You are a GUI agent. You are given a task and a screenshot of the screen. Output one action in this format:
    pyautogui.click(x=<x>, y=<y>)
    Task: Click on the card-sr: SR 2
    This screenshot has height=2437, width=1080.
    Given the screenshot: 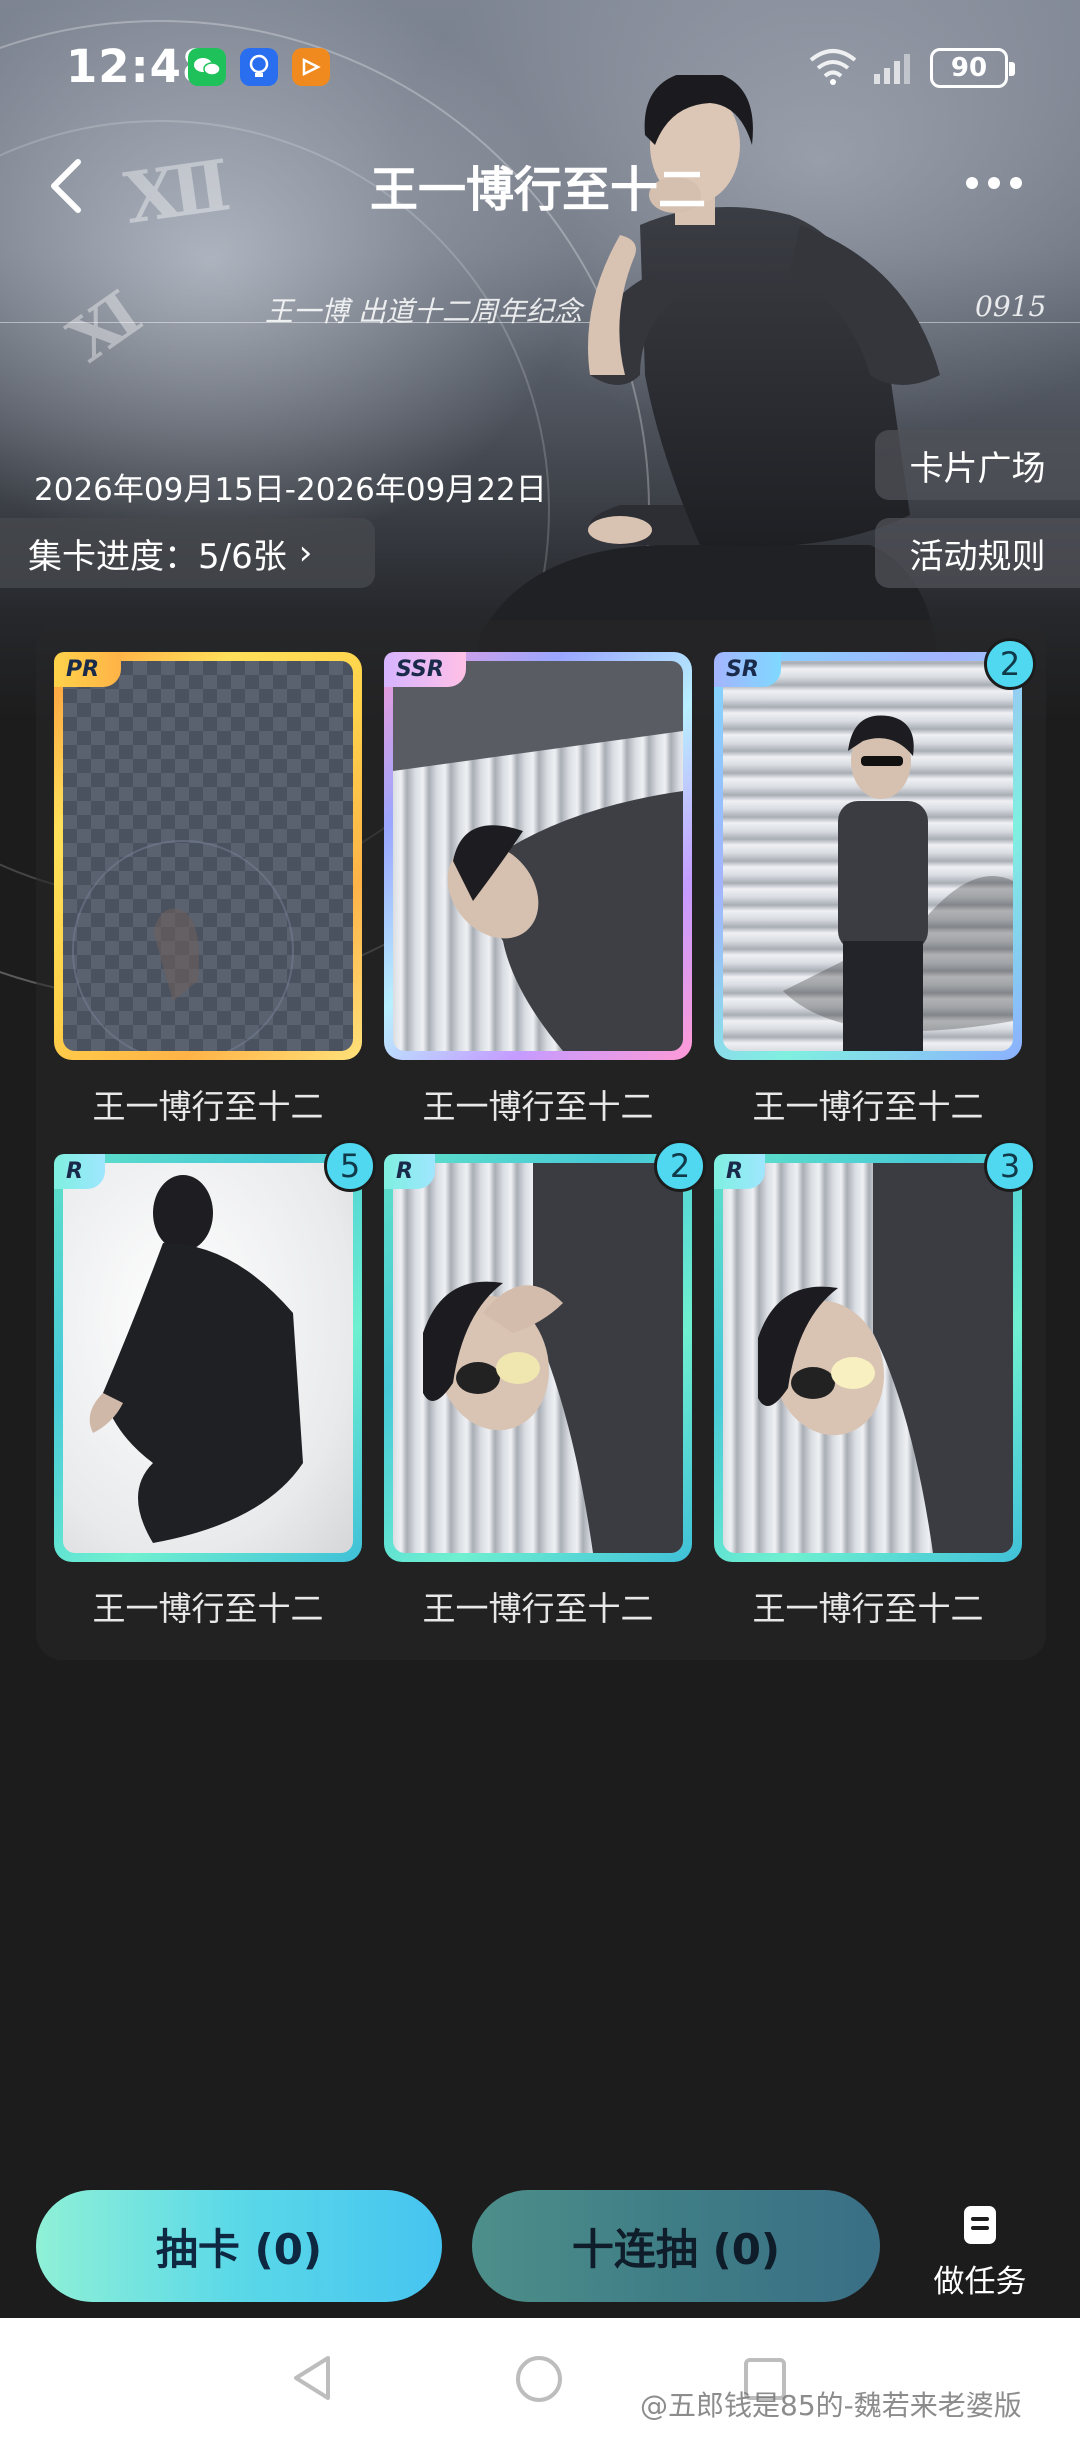 What is the action you would take?
    pyautogui.click(x=875, y=849)
    